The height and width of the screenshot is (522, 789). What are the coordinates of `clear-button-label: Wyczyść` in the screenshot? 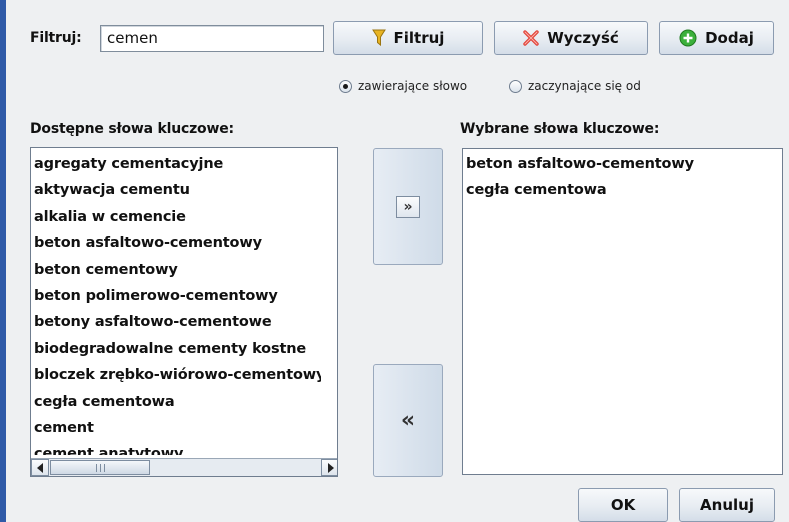 It's located at (583, 38).